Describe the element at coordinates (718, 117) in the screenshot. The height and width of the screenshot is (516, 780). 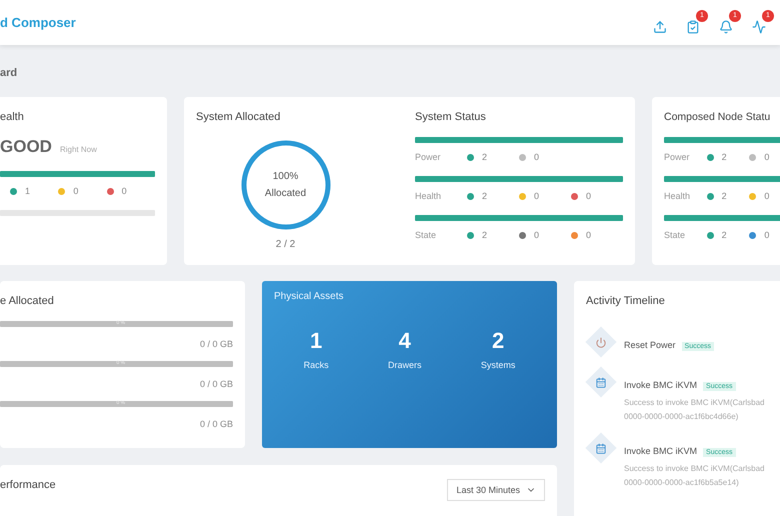
I see `card-title: Composed Node Statu` at that location.